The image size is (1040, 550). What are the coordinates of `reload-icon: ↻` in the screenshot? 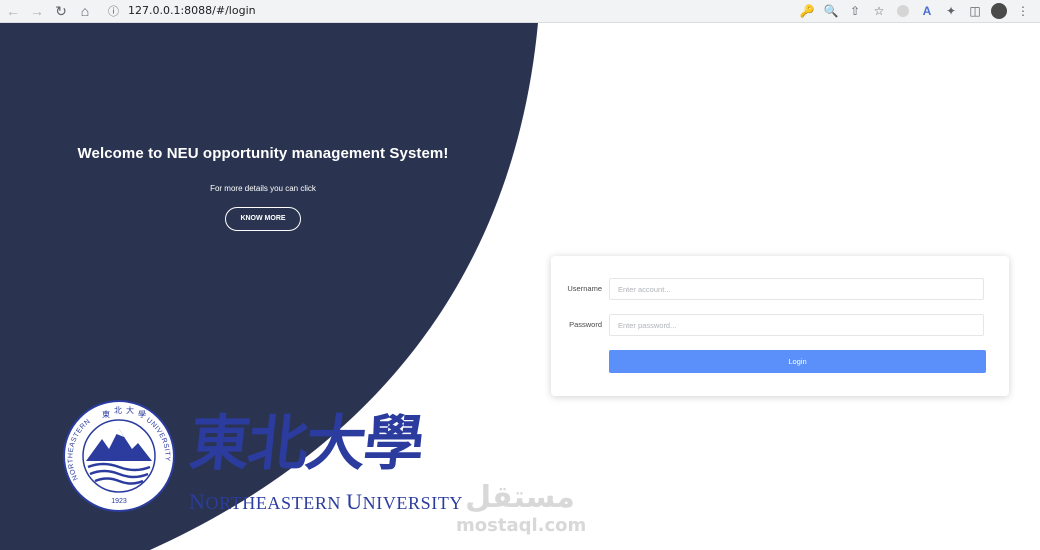 It's located at (61, 11).